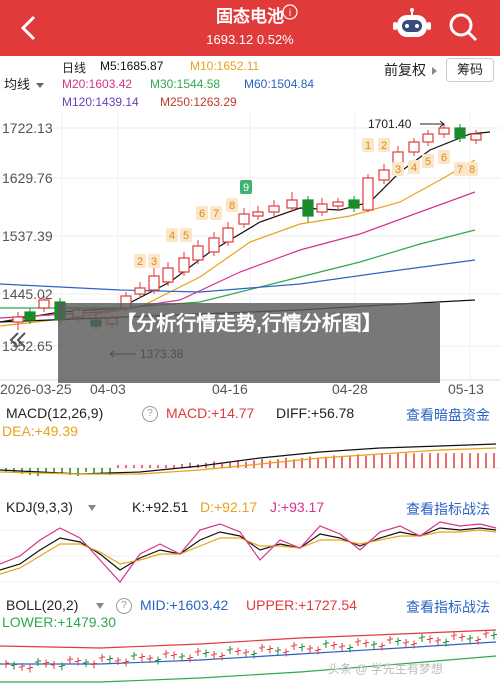 The width and height of the screenshot is (500, 686). Describe the element at coordinates (390, 124) in the screenshot. I see `high-price-label: 1701.40` at that location.